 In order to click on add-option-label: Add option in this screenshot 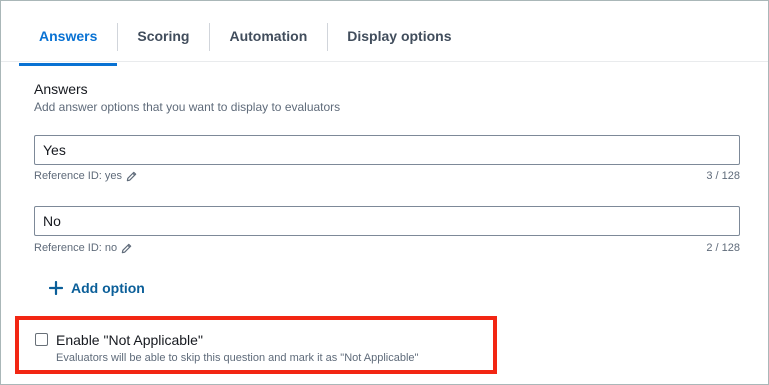, I will do `click(108, 288)`.